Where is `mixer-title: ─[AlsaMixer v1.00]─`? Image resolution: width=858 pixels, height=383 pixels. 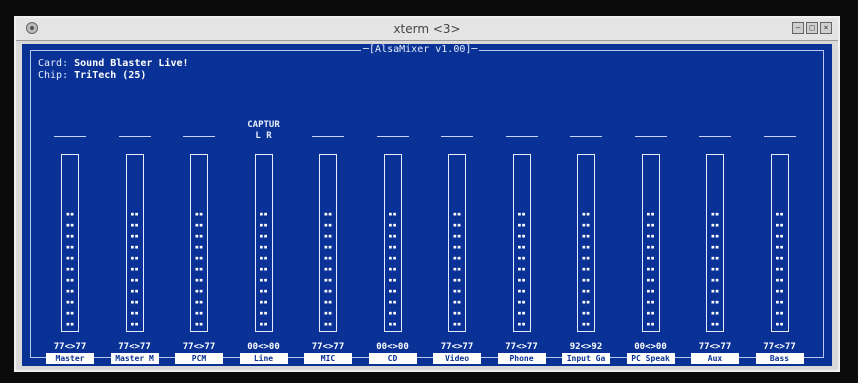 mixer-title: ─[AlsaMixer v1.00]─ is located at coordinates (420, 49).